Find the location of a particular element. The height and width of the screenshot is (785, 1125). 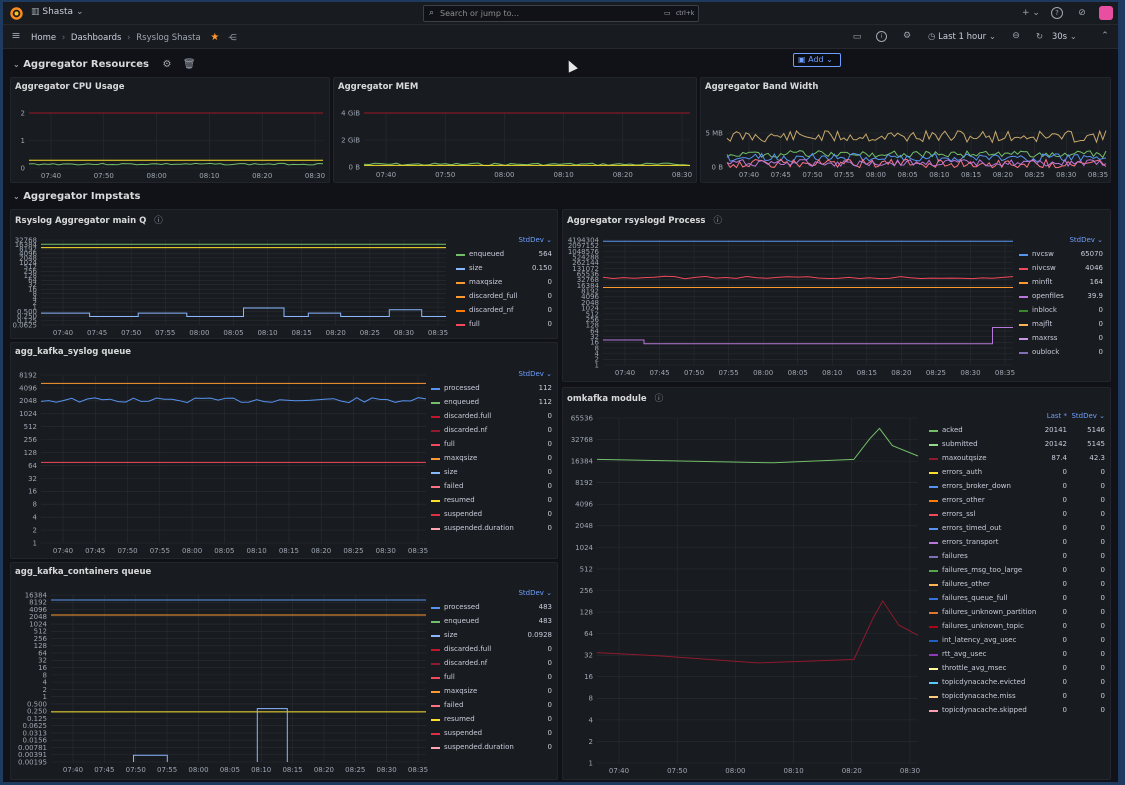

legend-item: errors_transport 0 0 is located at coordinates (1018, 543).